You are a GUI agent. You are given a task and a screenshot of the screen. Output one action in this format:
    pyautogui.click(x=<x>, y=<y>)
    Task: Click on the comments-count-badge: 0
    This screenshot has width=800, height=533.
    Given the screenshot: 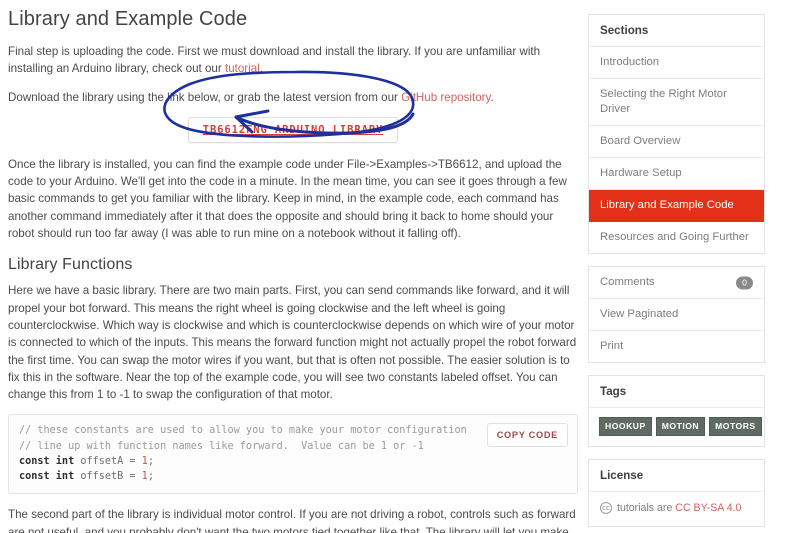 What is the action you would take?
    pyautogui.click(x=744, y=282)
    